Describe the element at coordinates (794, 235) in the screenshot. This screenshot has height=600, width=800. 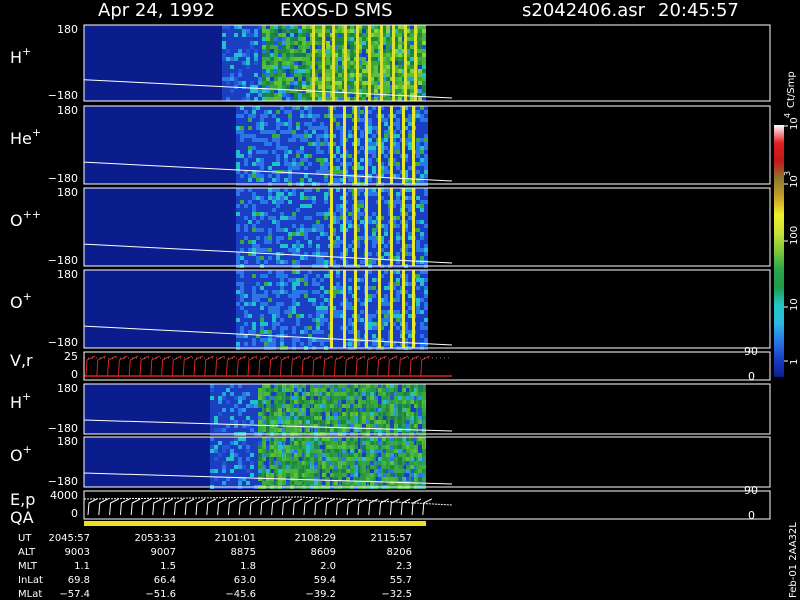
I see `colorbar-tick-label: 100` at that location.